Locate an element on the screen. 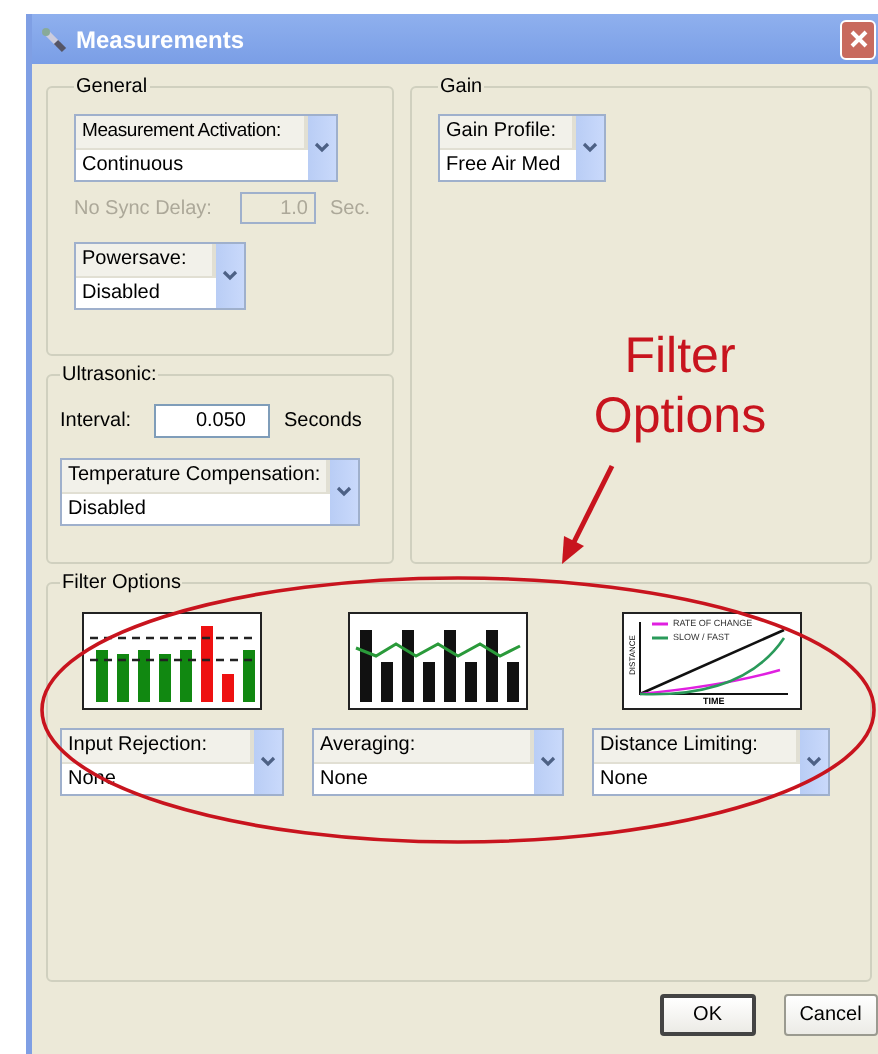  group-title: Filter Options is located at coordinates (121, 583).